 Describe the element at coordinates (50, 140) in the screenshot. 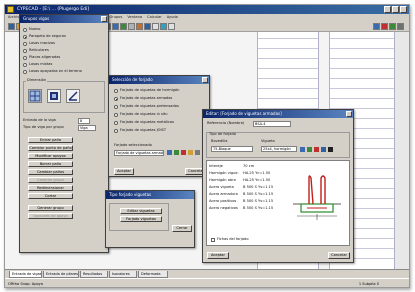

I see `entrar-pano-button: Entrar paño` at that location.